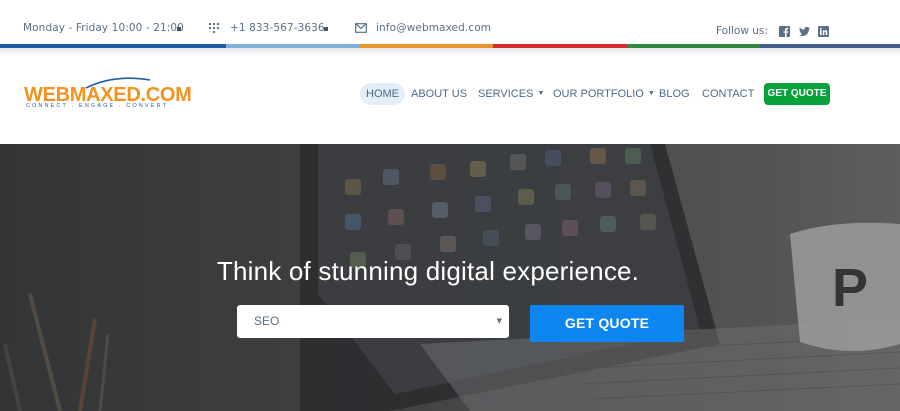  Describe the element at coordinates (277, 28) in the screenshot. I see `phone-number: +1 833-567-3636` at that location.